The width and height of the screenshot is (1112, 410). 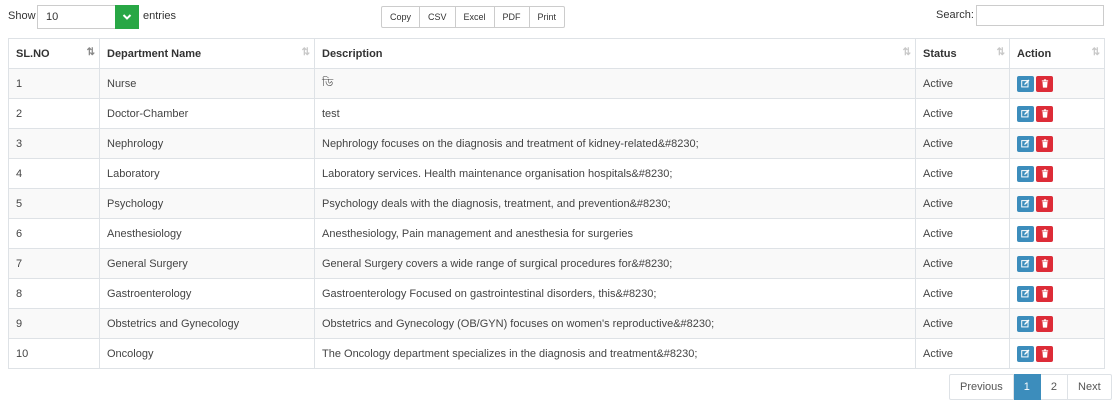 I want to click on cell-sl-no: 3, so click(x=54, y=143).